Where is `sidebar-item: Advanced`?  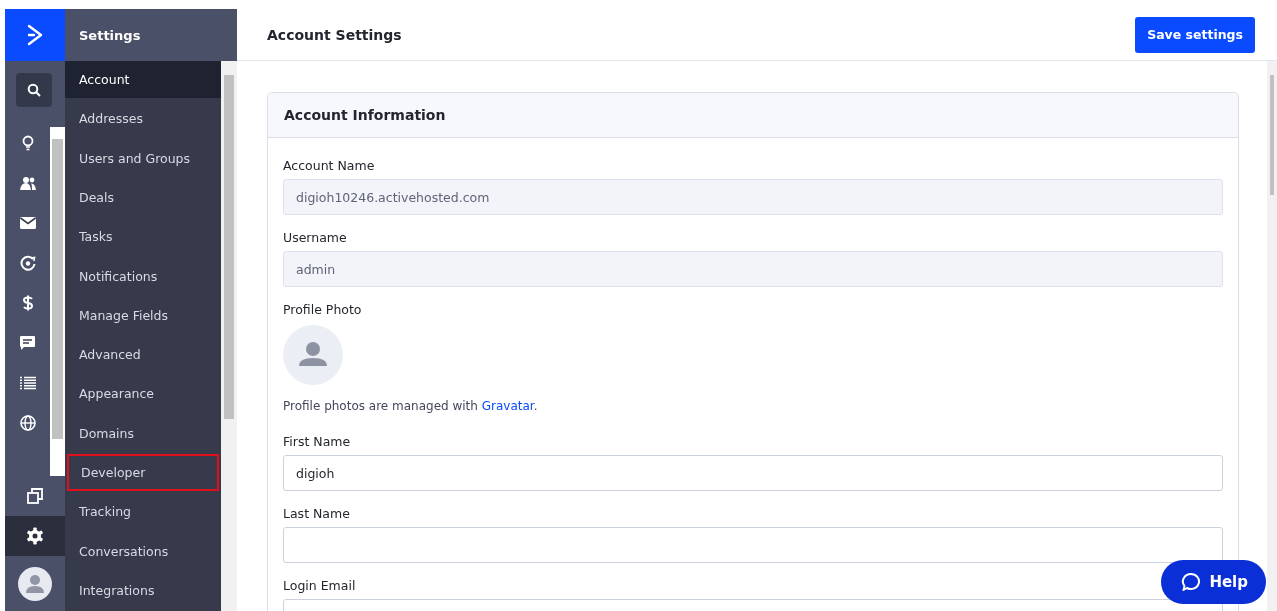 sidebar-item: Advanced is located at coordinates (143, 354).